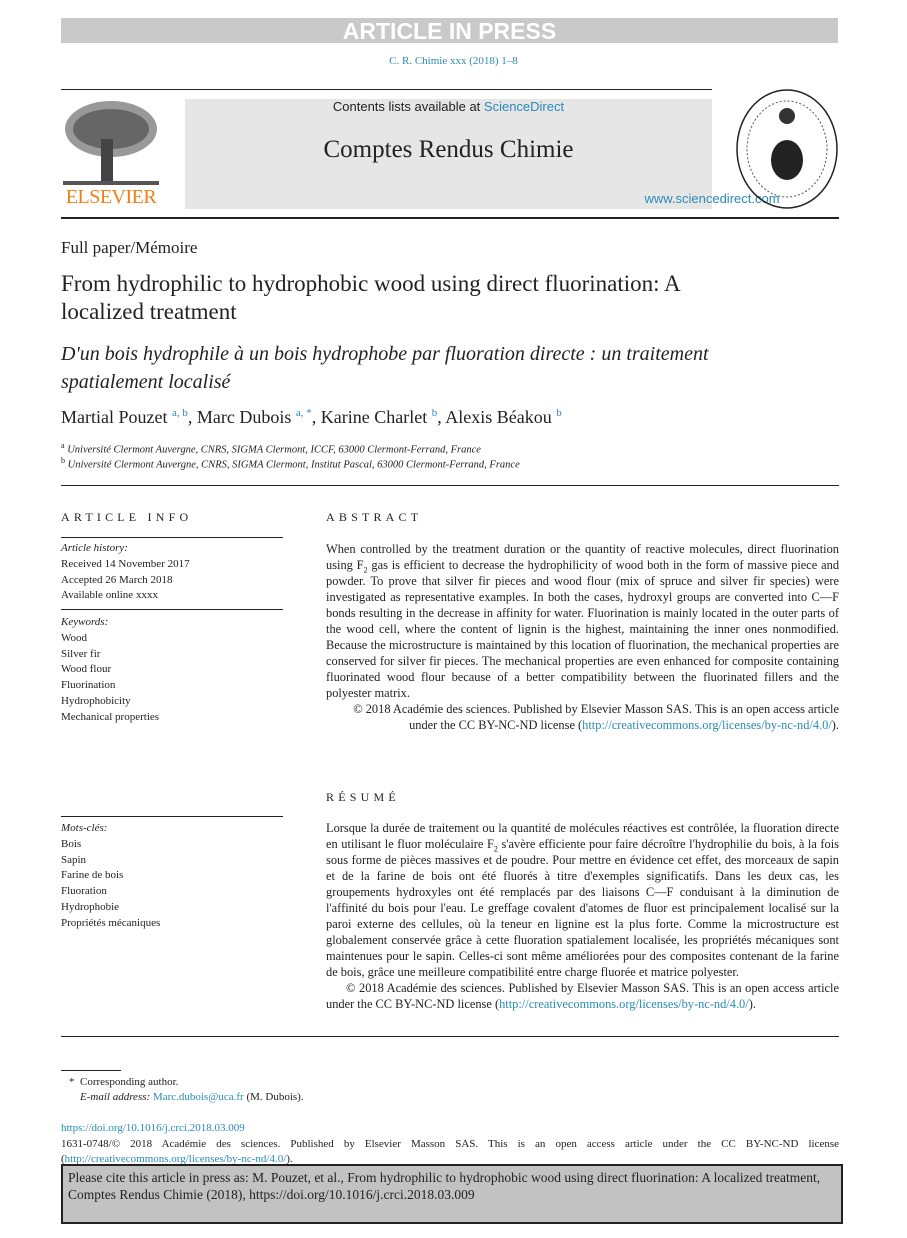 The width and height of the screenshot is (907, 1238). What do you see at coordinates (125, 563) in the screenshot?
I see `history-item: Received 14 November 2017` at bounding box center [125, 563].